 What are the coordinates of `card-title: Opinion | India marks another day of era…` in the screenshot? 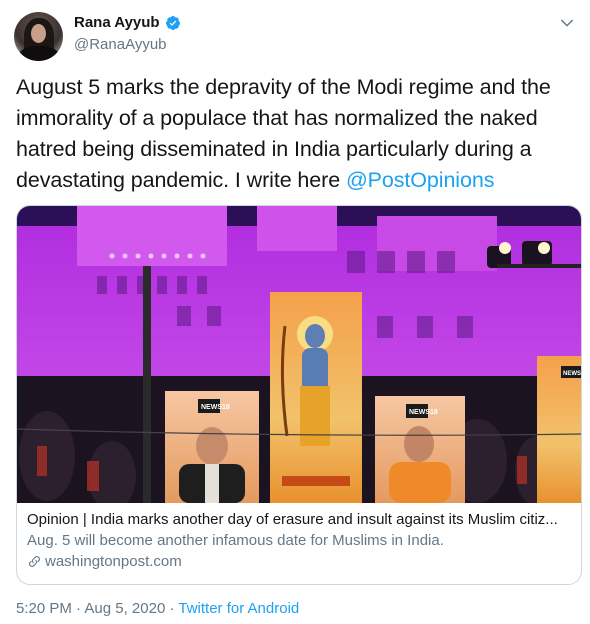 It's located at (300, 519).